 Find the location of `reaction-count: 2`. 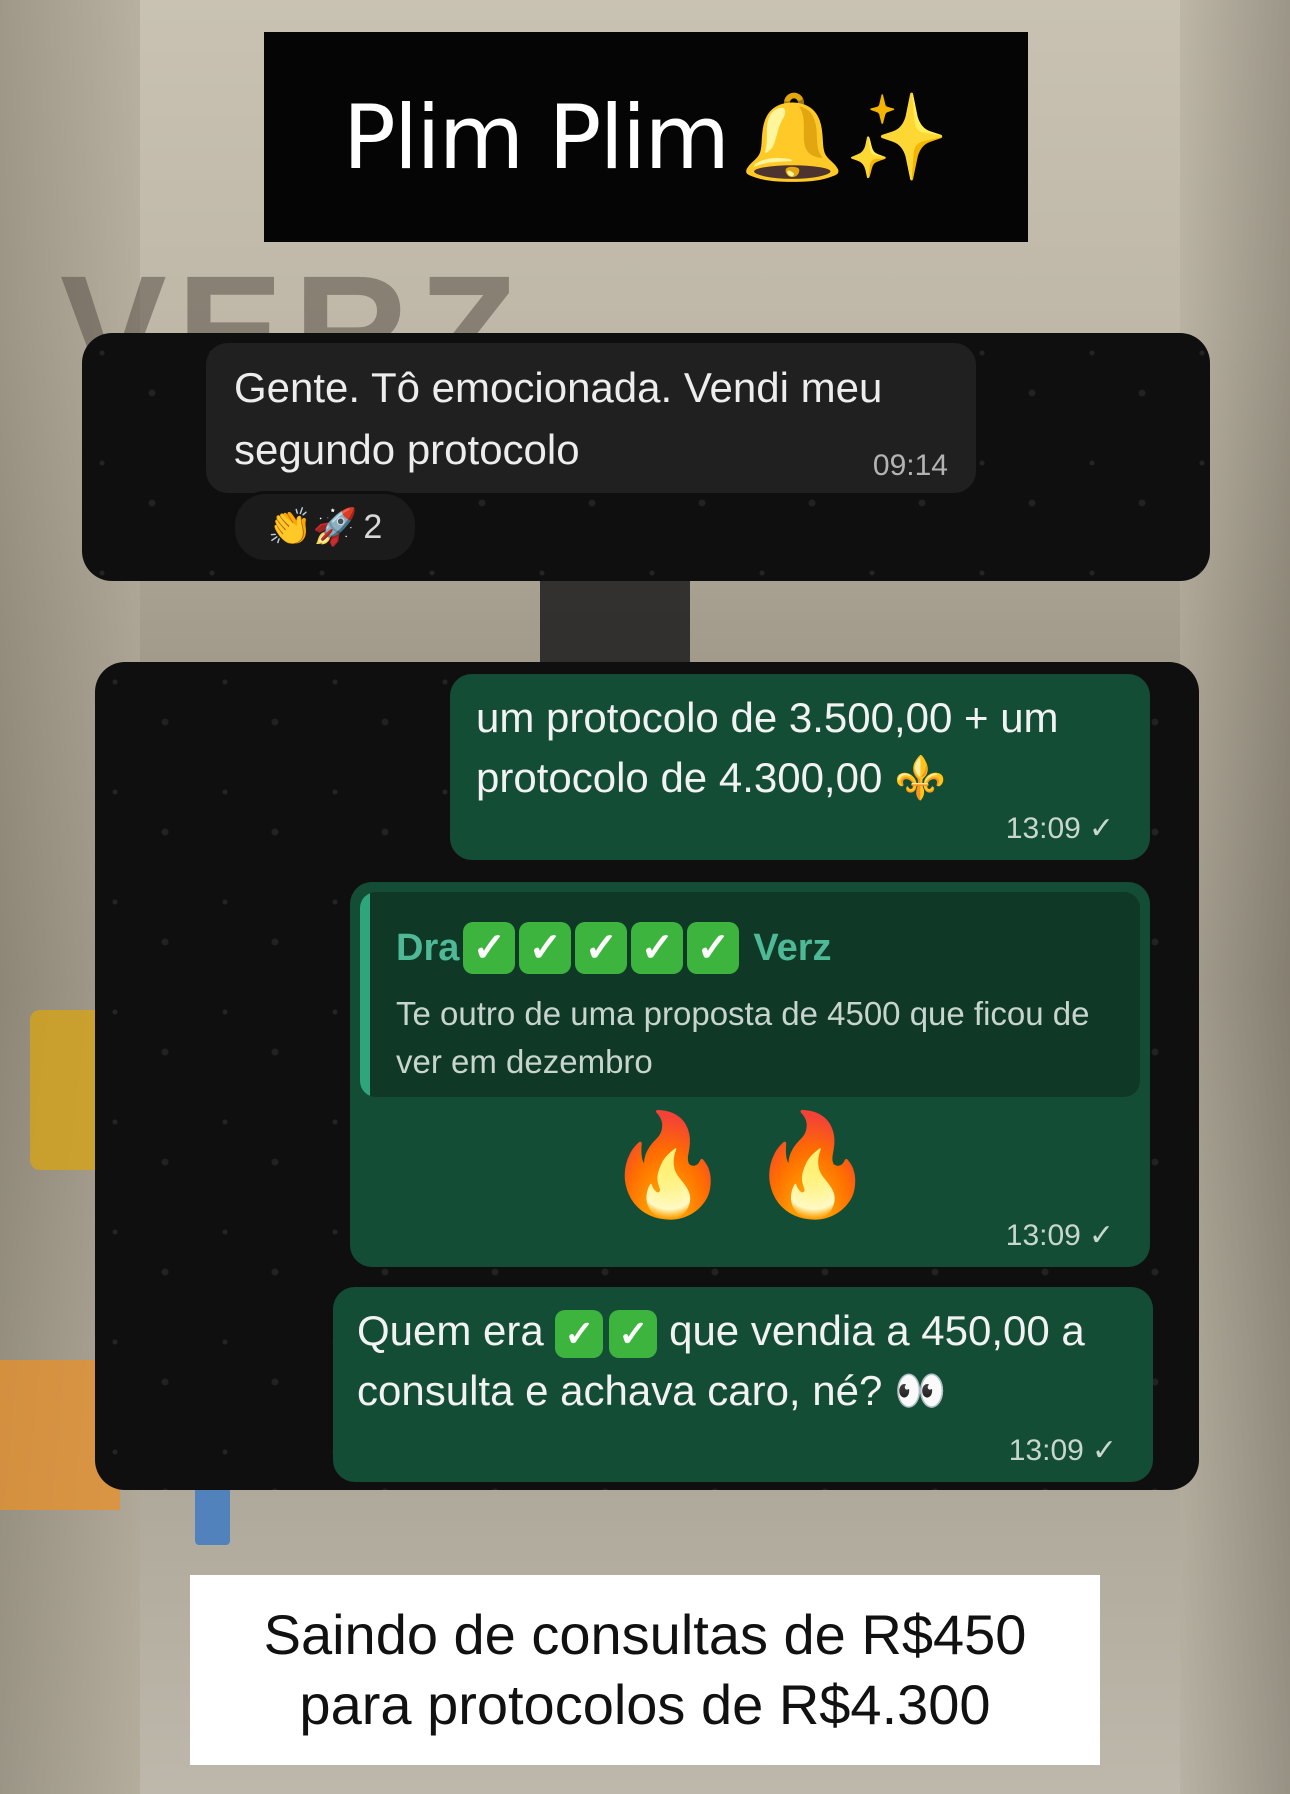

reaction-count: 2 is located at coordinates (373, 526).